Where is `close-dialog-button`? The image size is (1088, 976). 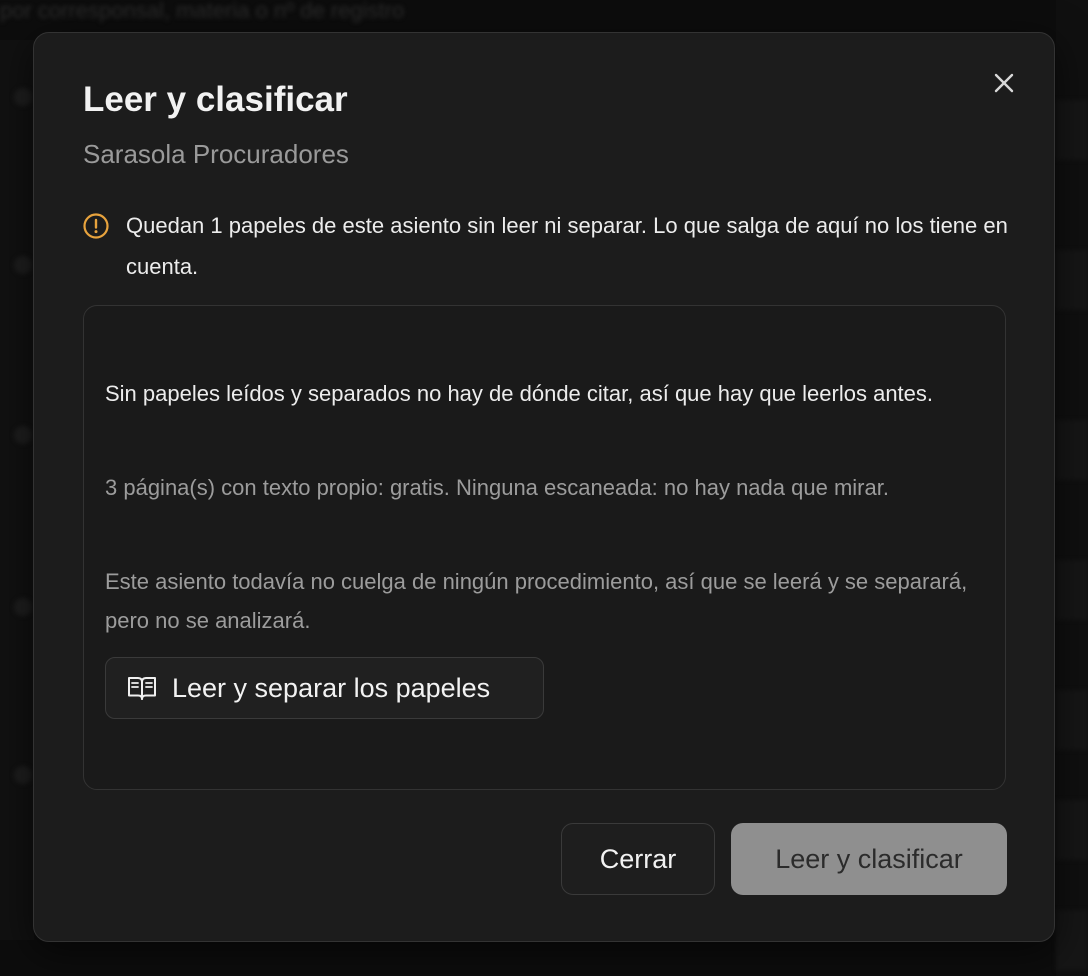 close-dialog-button is located at coordinates (1004, 83).